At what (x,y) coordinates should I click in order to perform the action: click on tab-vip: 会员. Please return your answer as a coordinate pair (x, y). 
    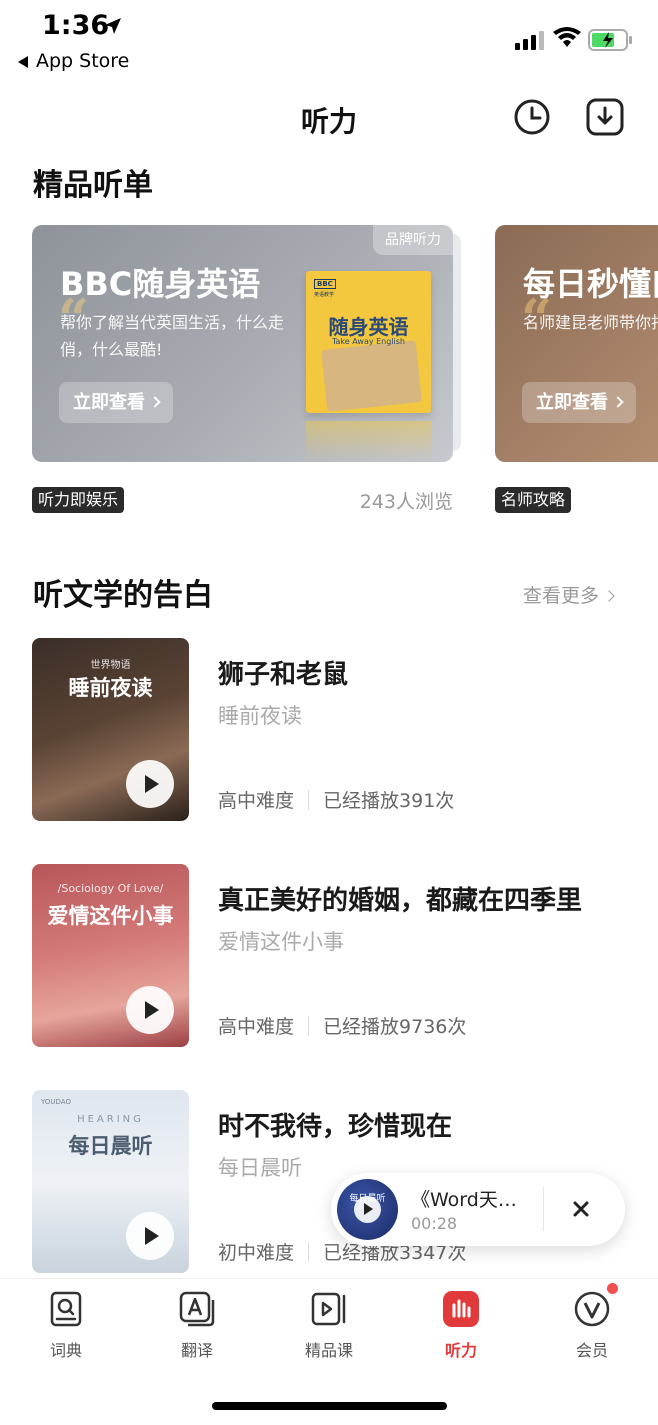
    Looking at the image, I should click on (592, 1322).